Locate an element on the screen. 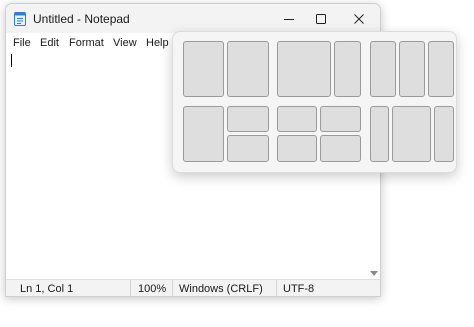 This screenshot has width=474, height=327. snap-layout-four-quadrants is located at coordinates (319, 134).